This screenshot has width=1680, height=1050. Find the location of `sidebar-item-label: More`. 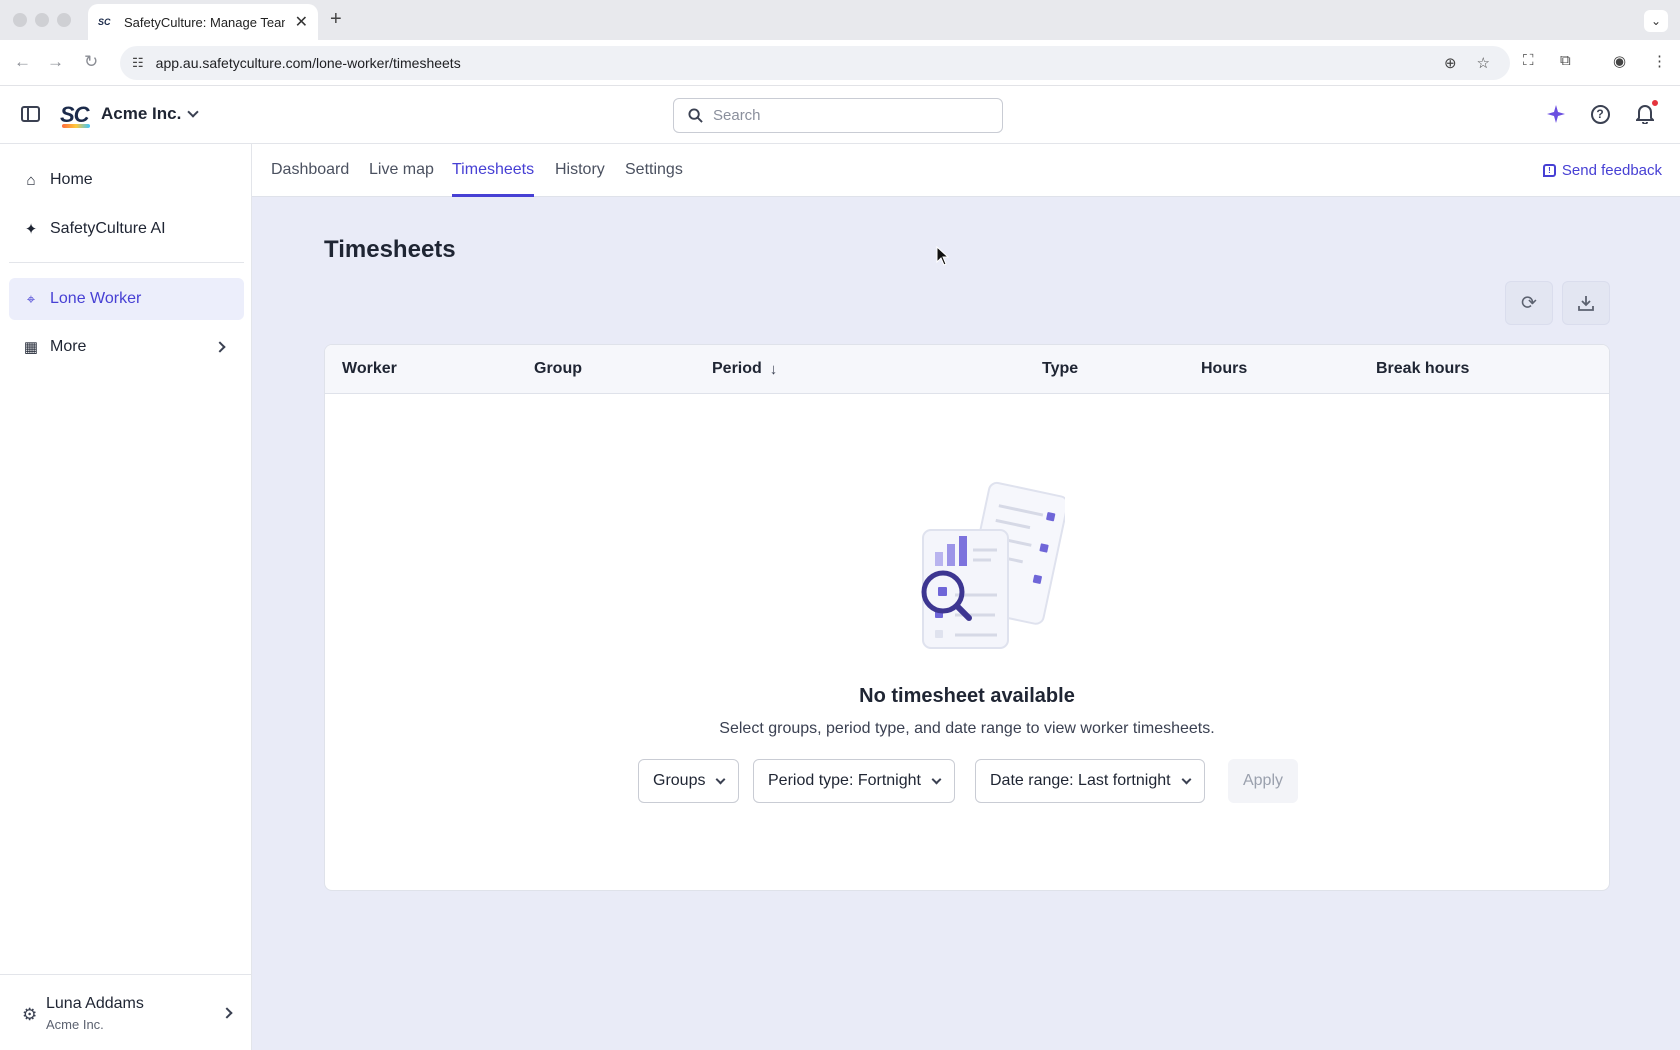

sidebar-item-label: More is located at coordinates (68, 346).